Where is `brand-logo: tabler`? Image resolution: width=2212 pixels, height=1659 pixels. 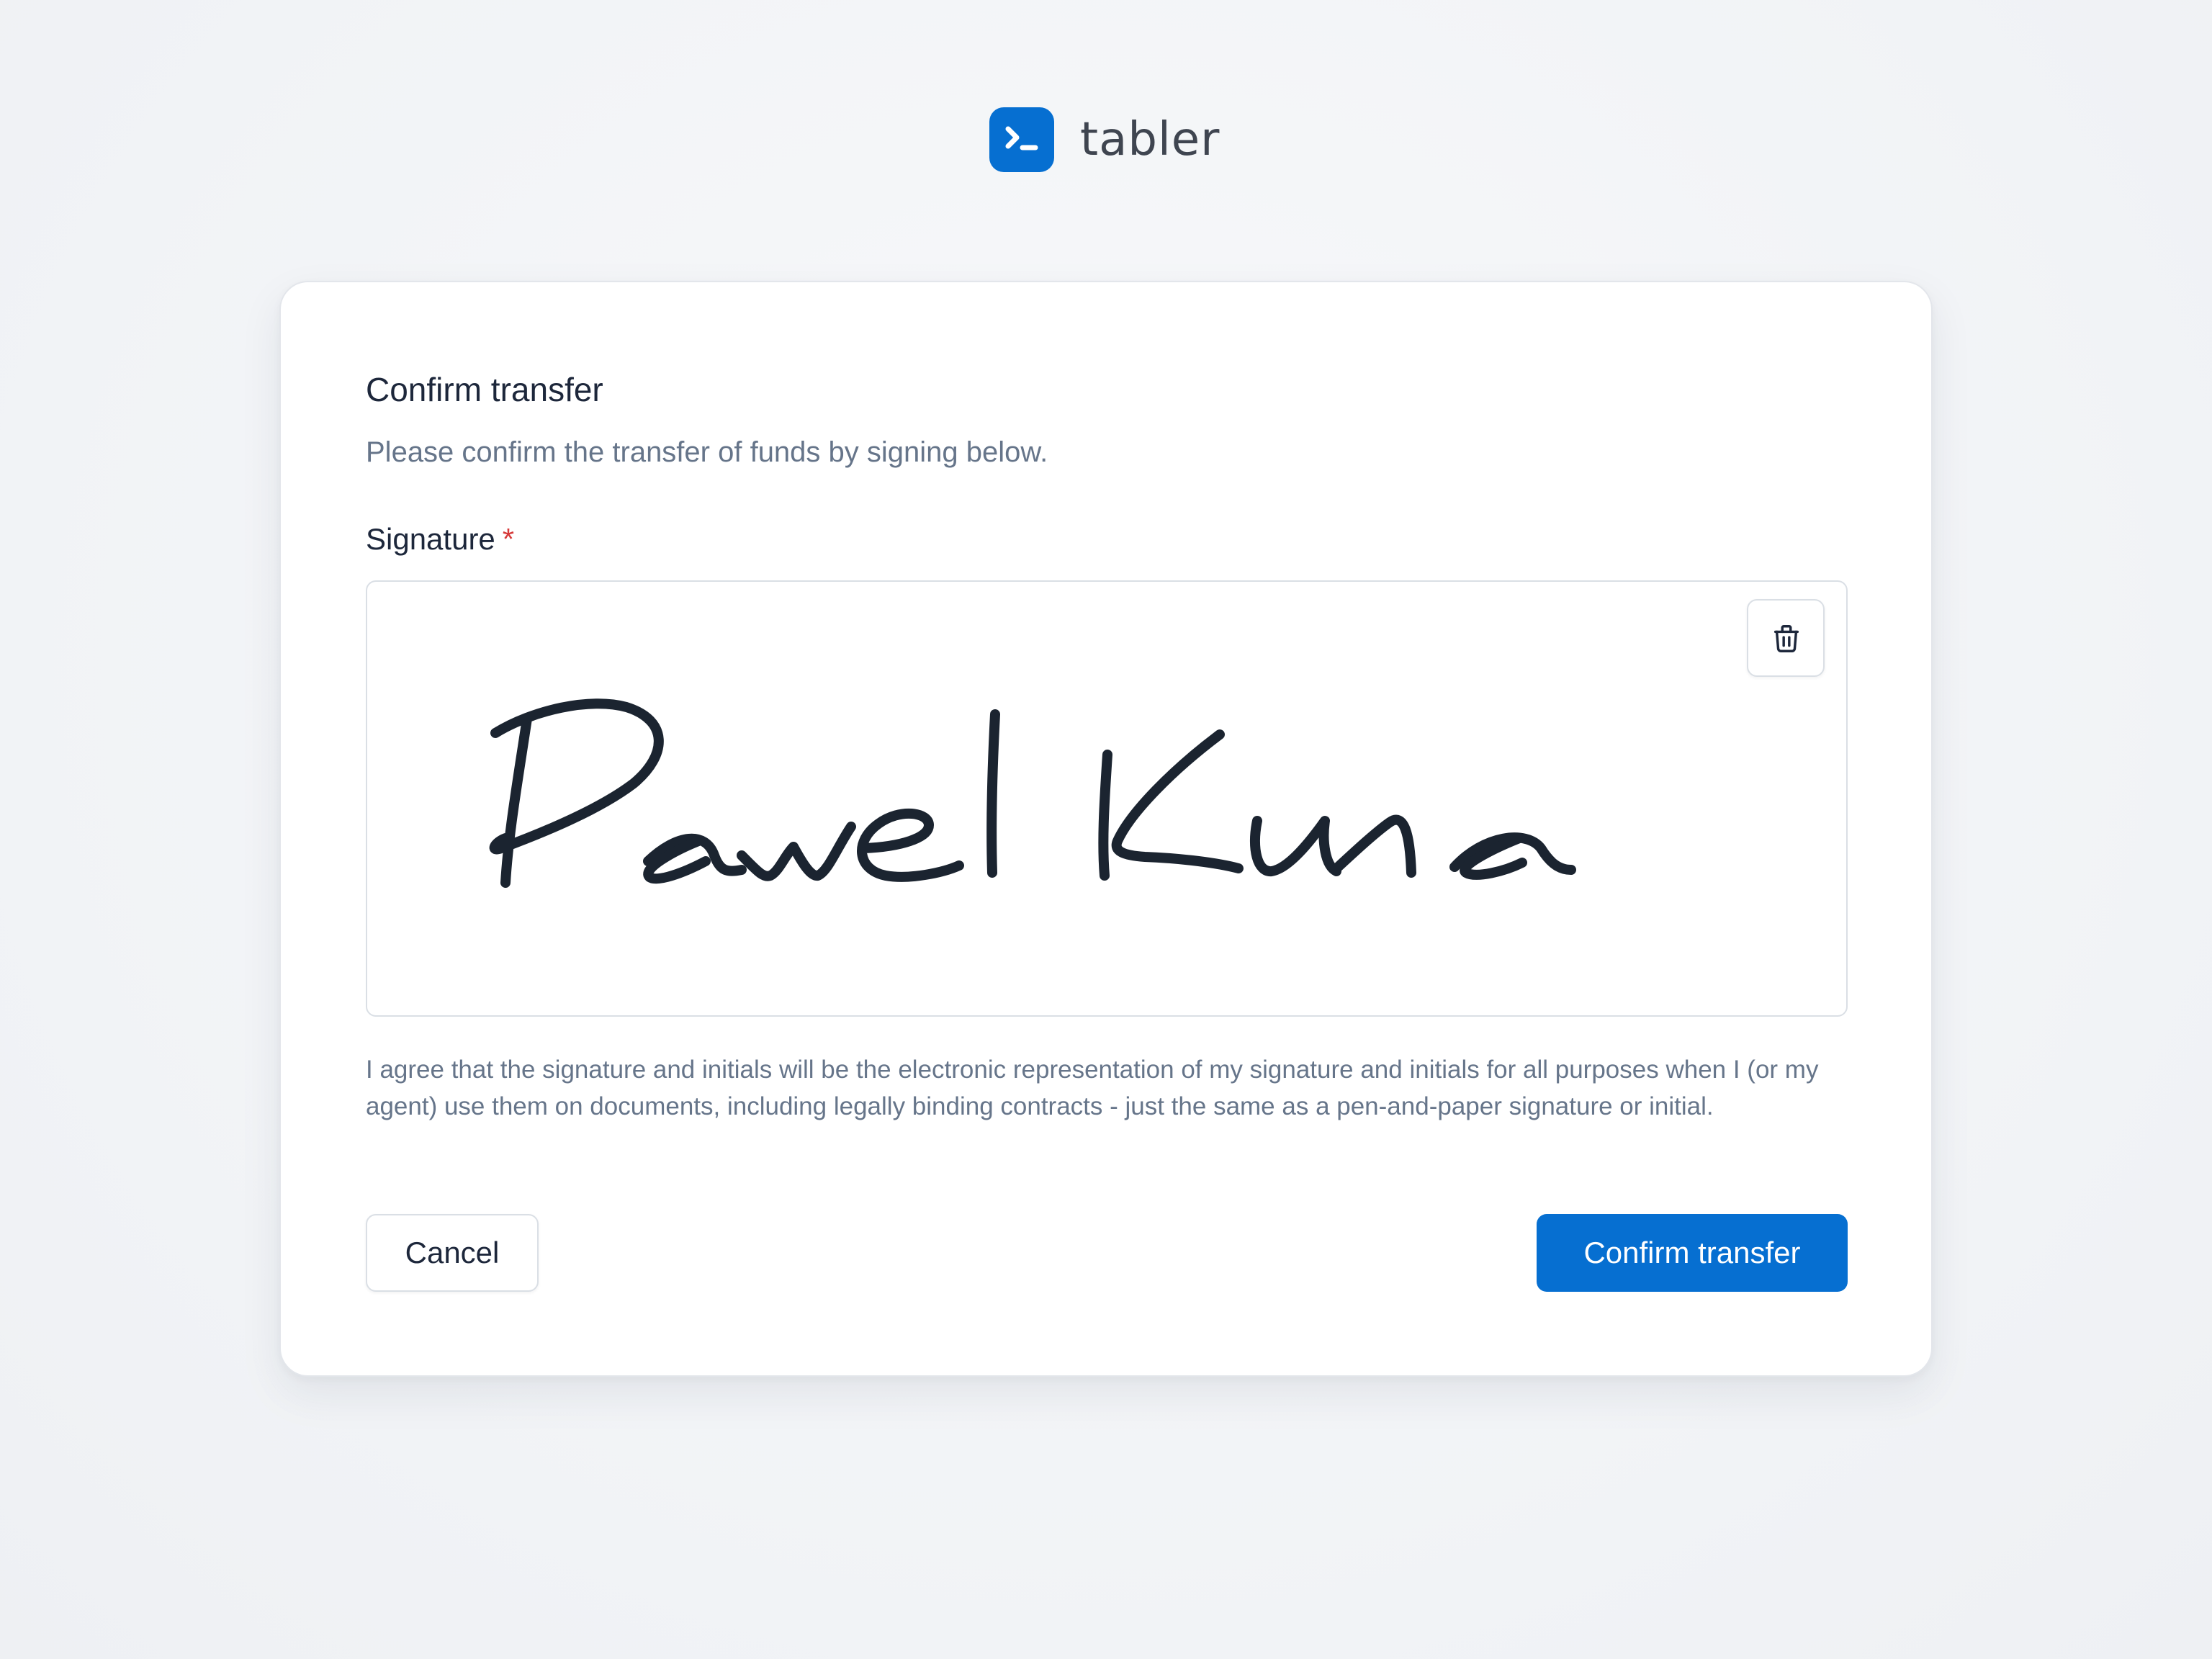
brand-logo: tabler is located at coordinates (1104, 140).